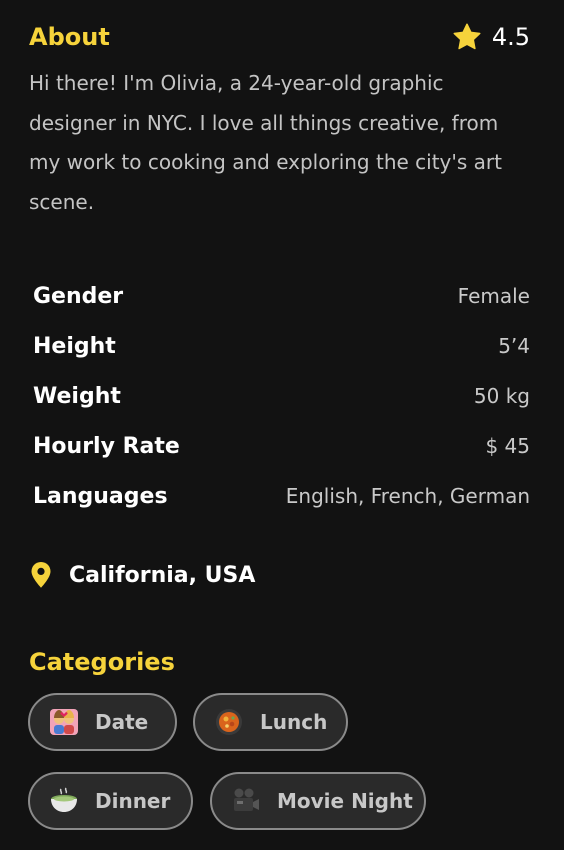  What do you see at coordinates (100, 496) in the screenshot?
I see `detail-label: Languages` at bounding box center [100, 496].